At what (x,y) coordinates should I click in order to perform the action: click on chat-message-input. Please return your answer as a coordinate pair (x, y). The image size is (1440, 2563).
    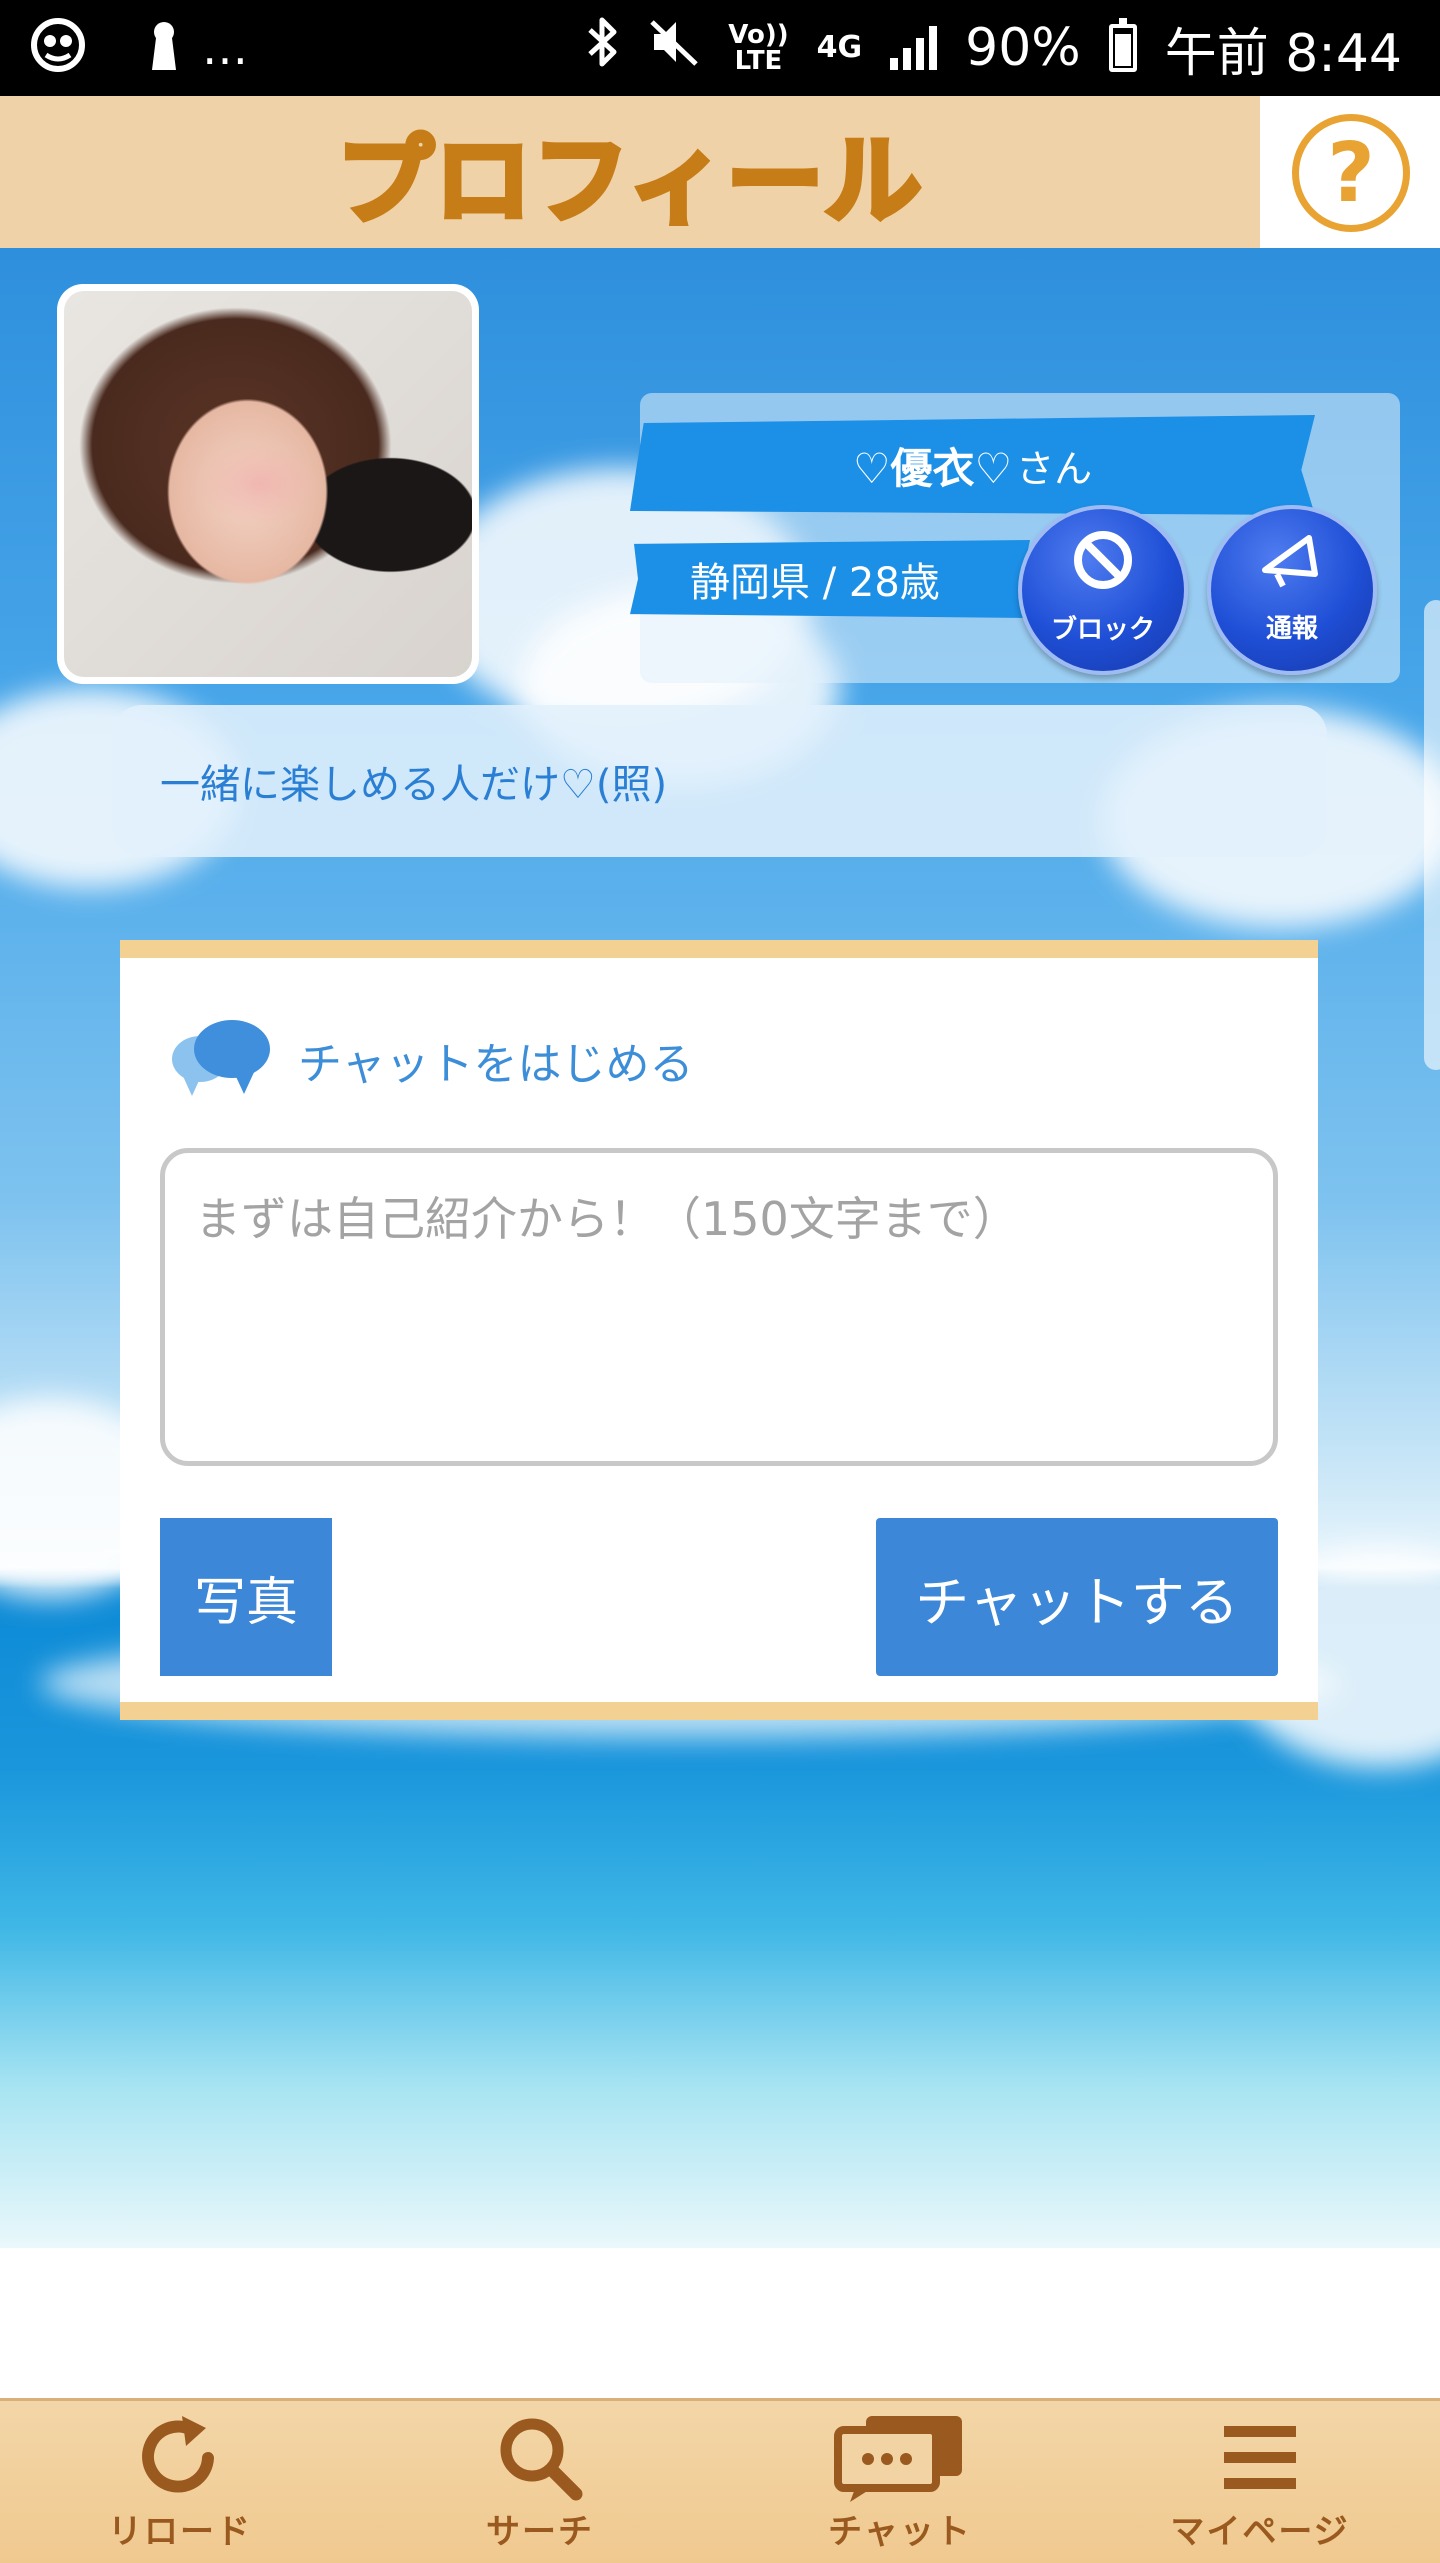
    Looking at the image, I should click on (719, 1307).